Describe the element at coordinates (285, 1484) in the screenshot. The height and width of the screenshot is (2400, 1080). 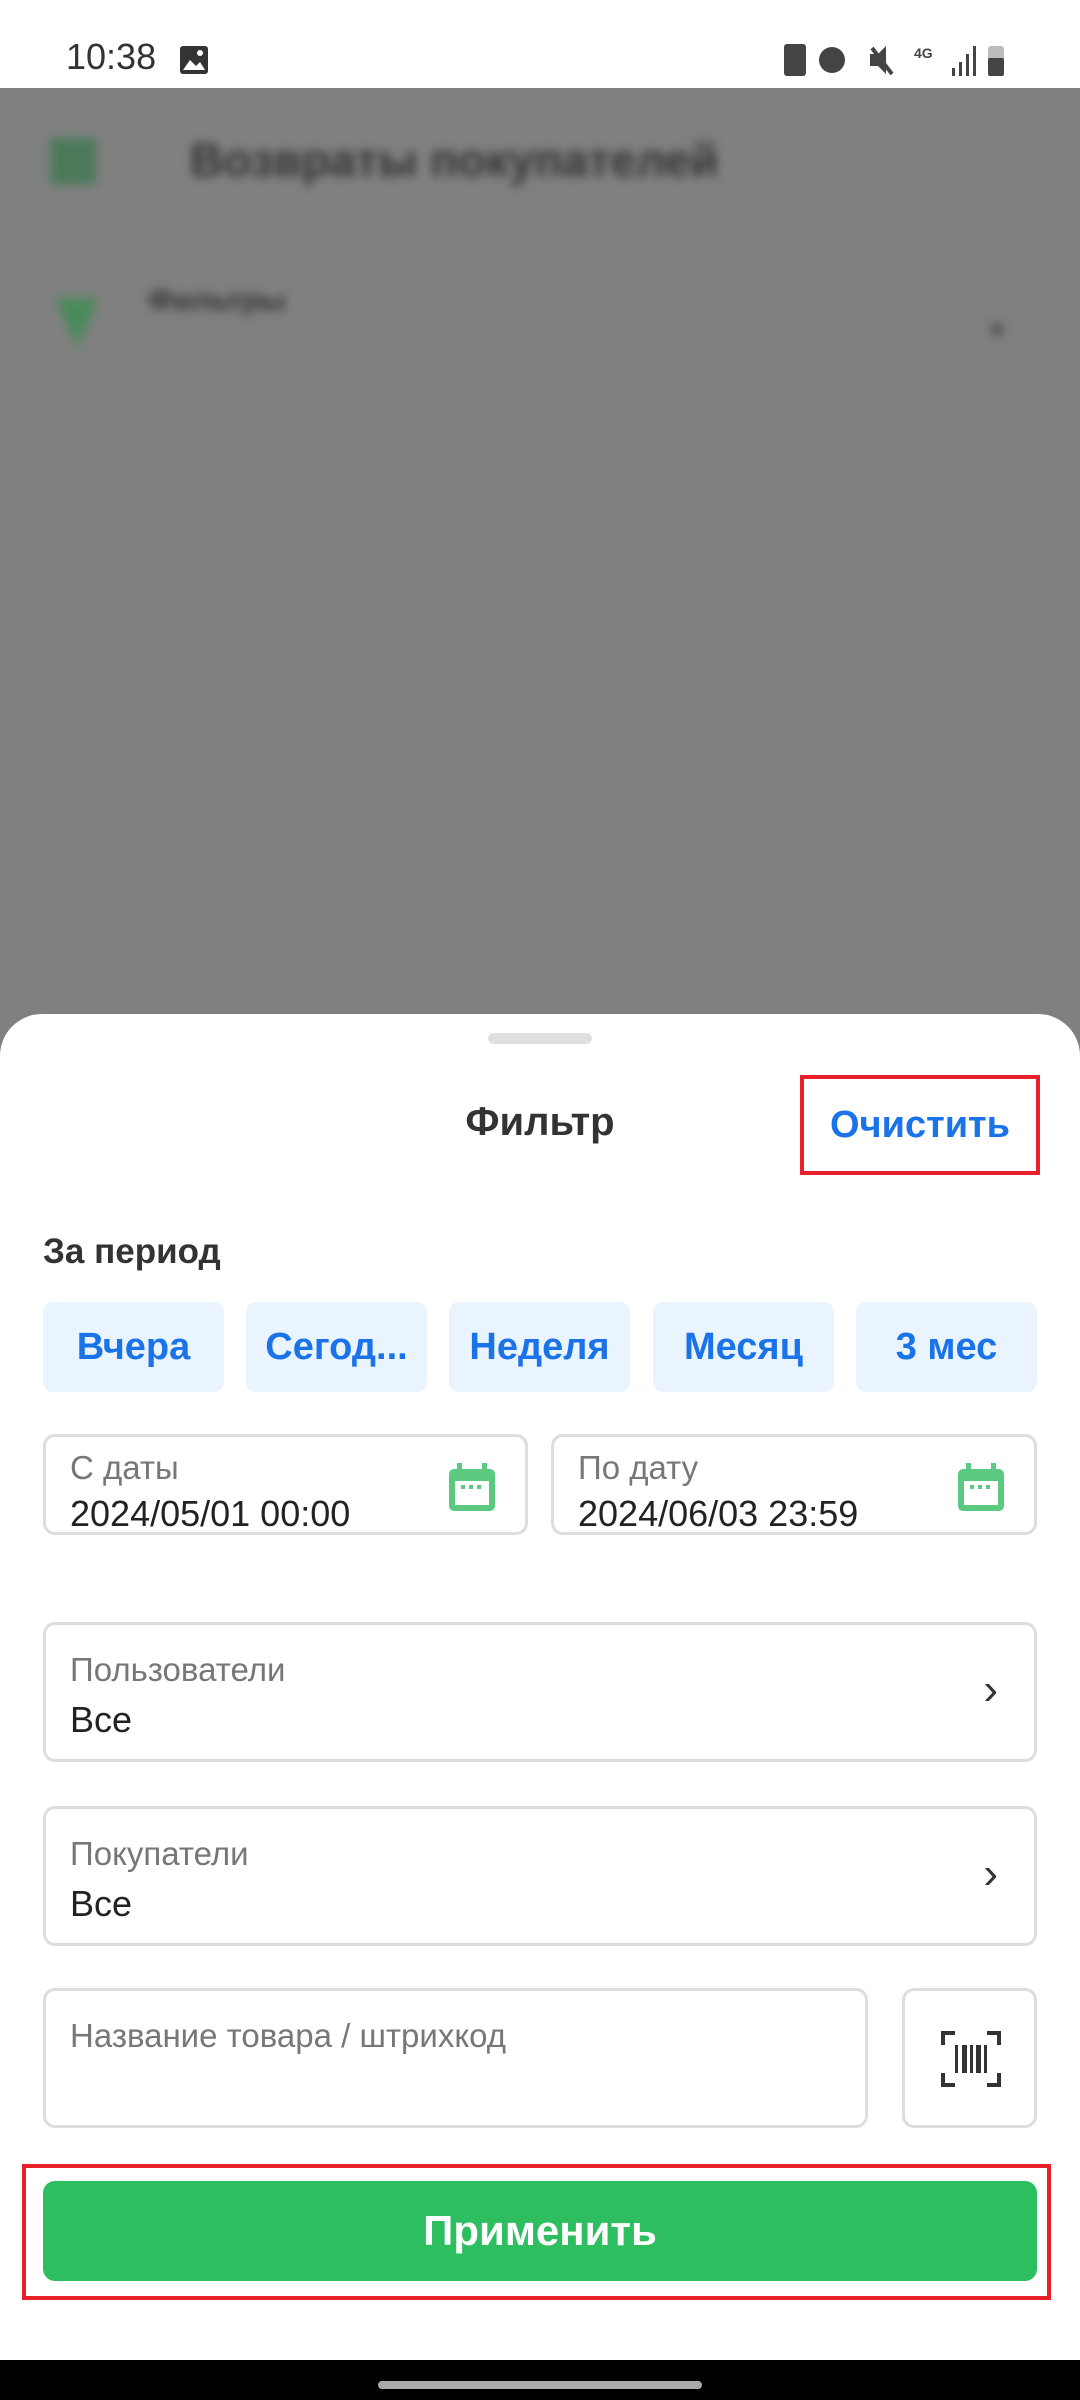
I see `from-date-field: С даты 2024/05/01 00:00` at that location.